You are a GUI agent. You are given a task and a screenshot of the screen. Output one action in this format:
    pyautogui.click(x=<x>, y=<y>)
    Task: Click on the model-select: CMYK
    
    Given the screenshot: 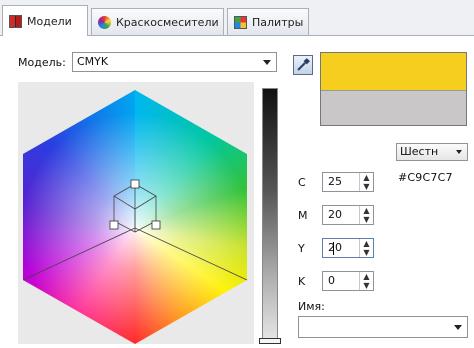 What is the action you would take?
    pyautogui.click(x=174, y=62)
    